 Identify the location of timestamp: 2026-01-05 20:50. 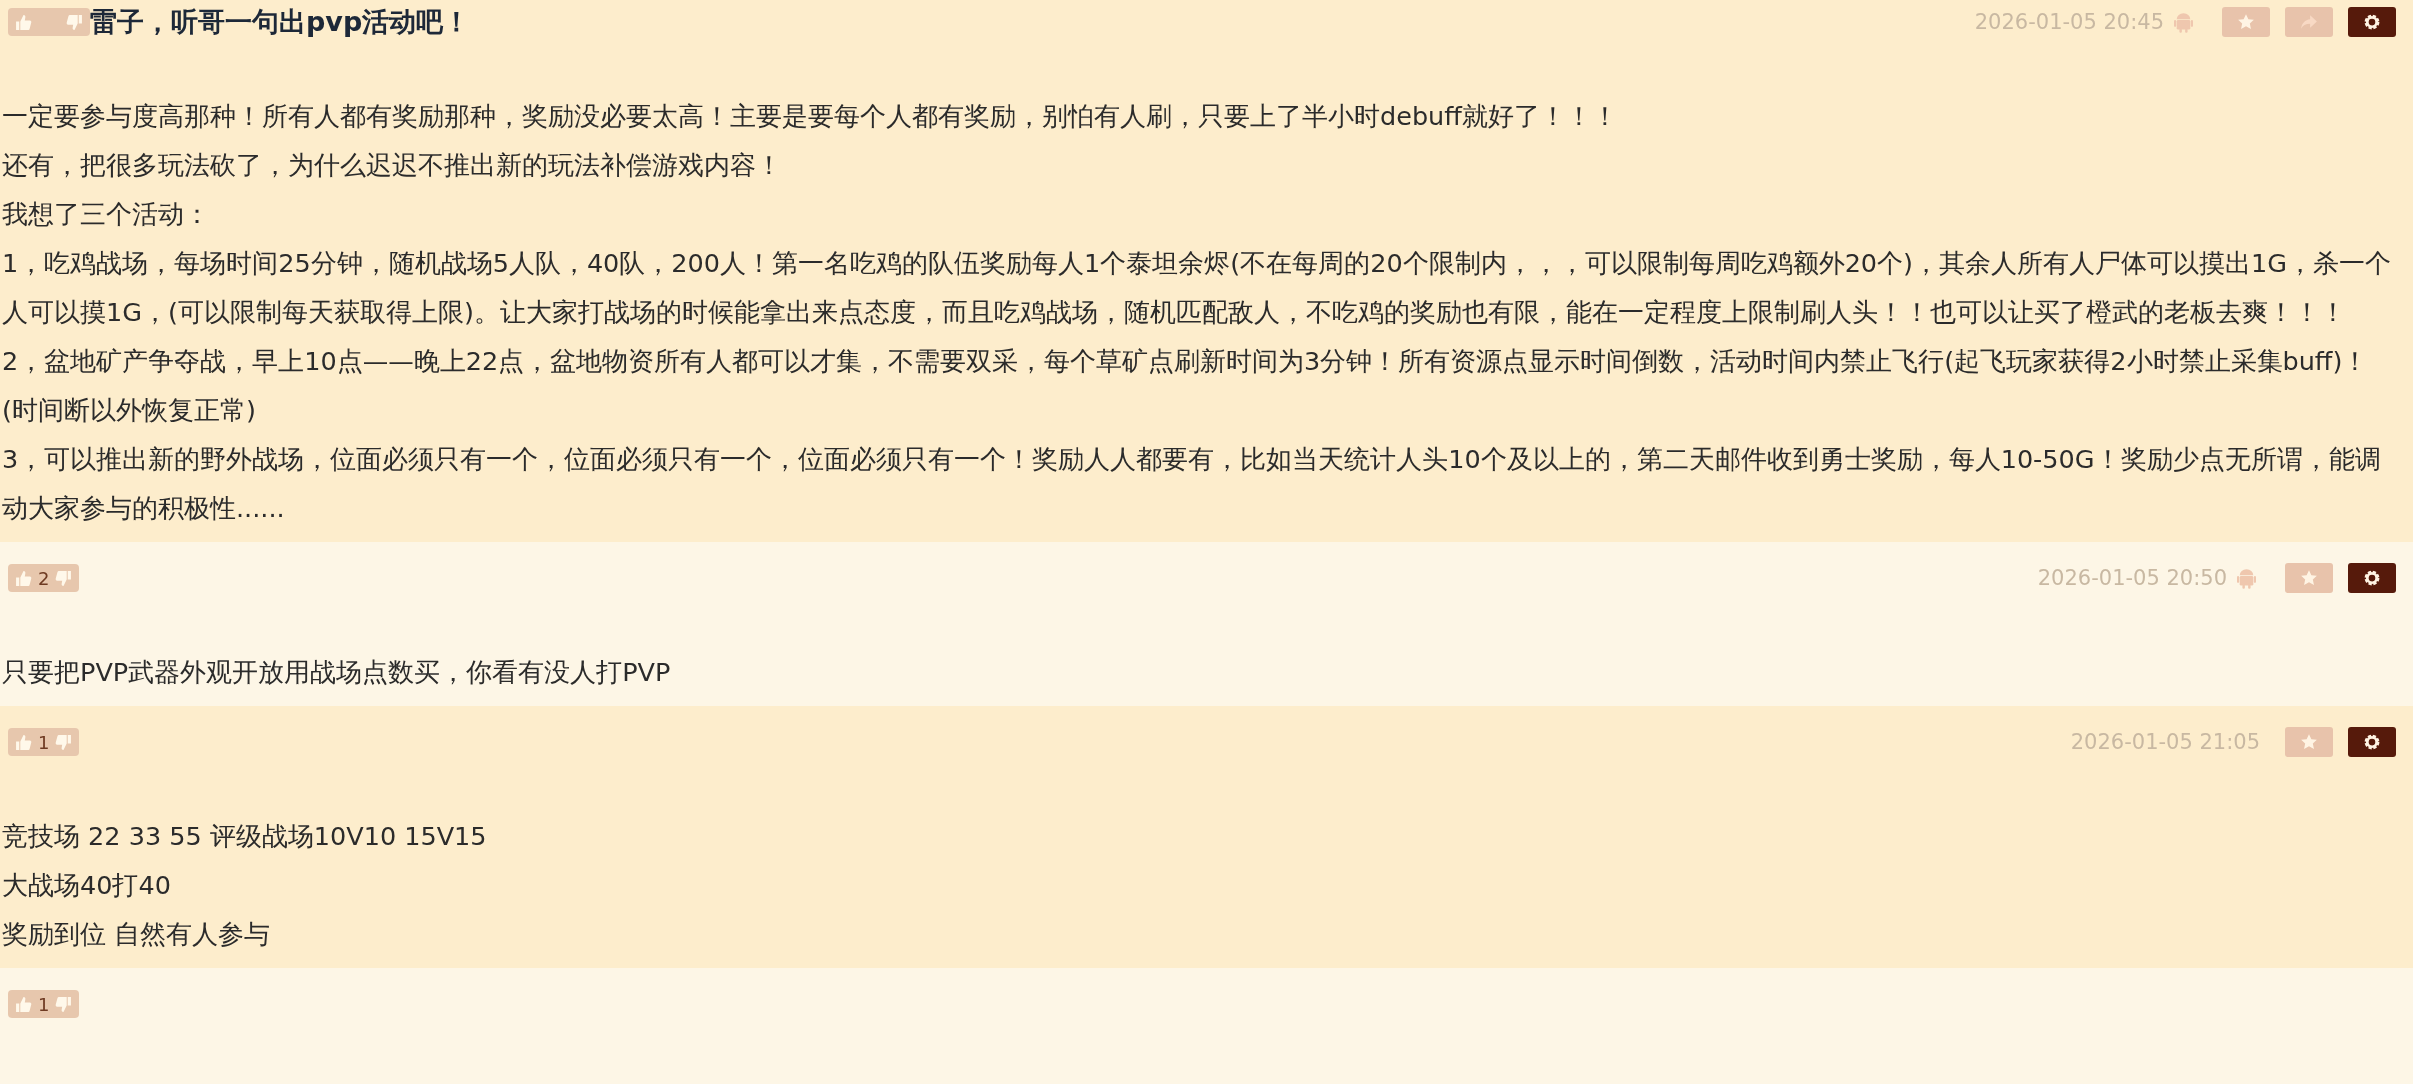
(2132, 578).